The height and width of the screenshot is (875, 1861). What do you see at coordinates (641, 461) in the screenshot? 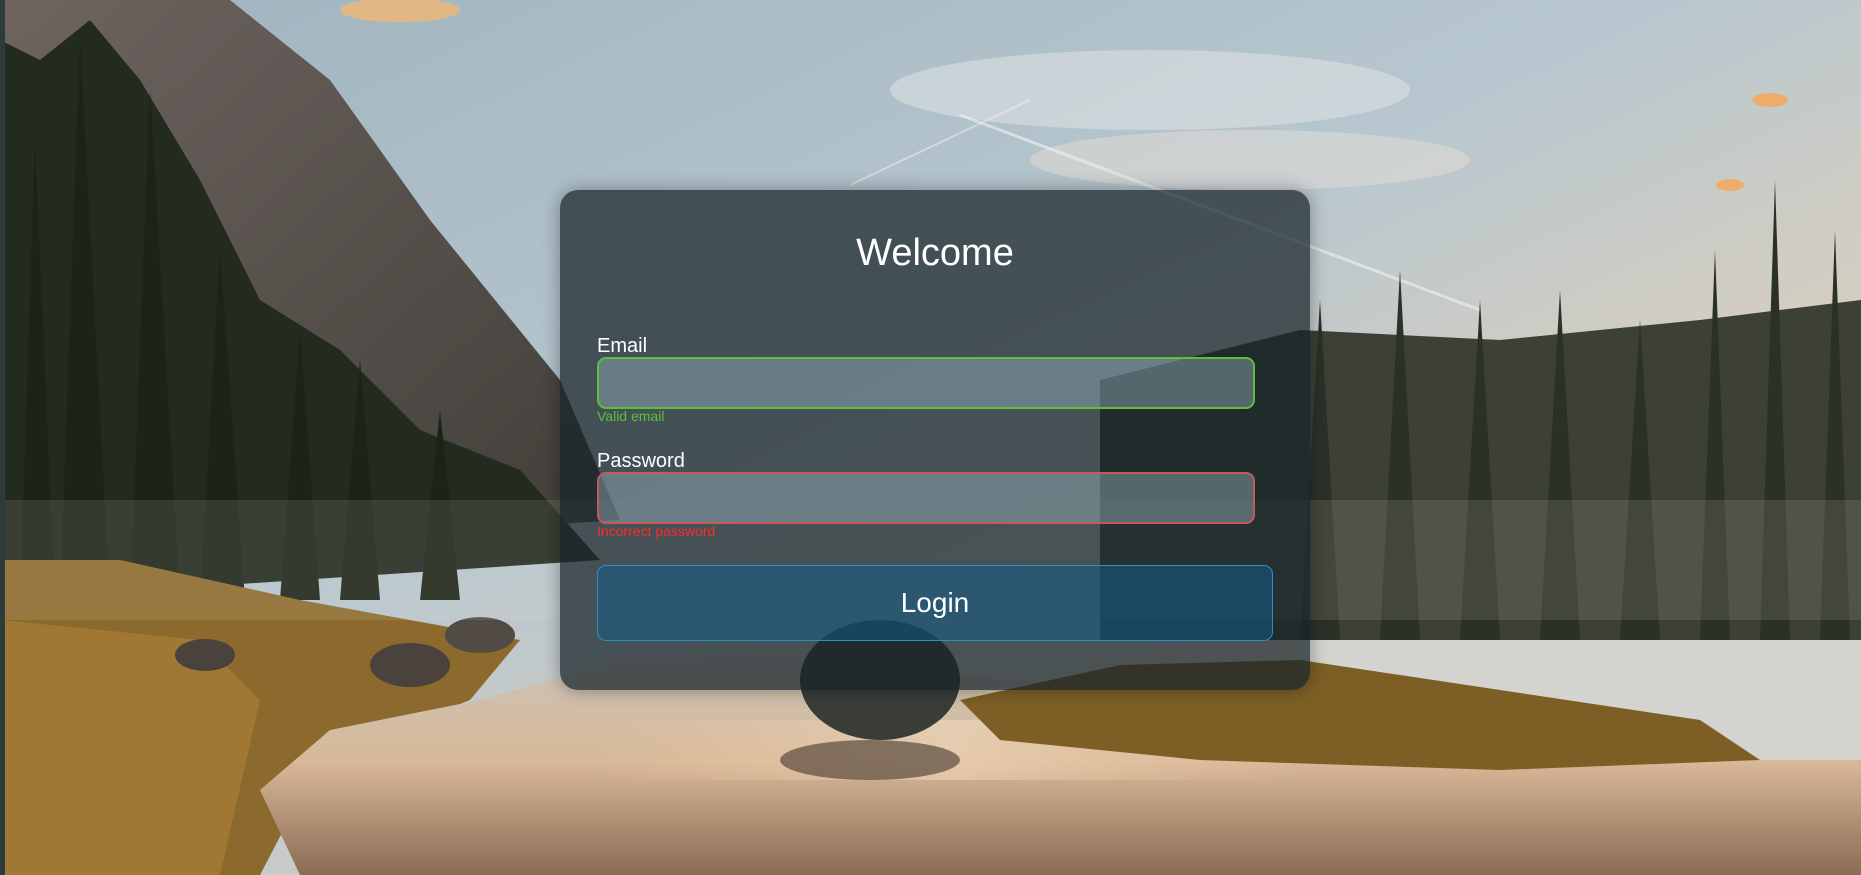
I see `password-label: Password` at bounding box center [641, 461].